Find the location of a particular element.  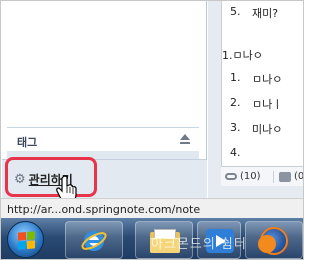

tag-label: 태그 is located at coordinates (27, 142).